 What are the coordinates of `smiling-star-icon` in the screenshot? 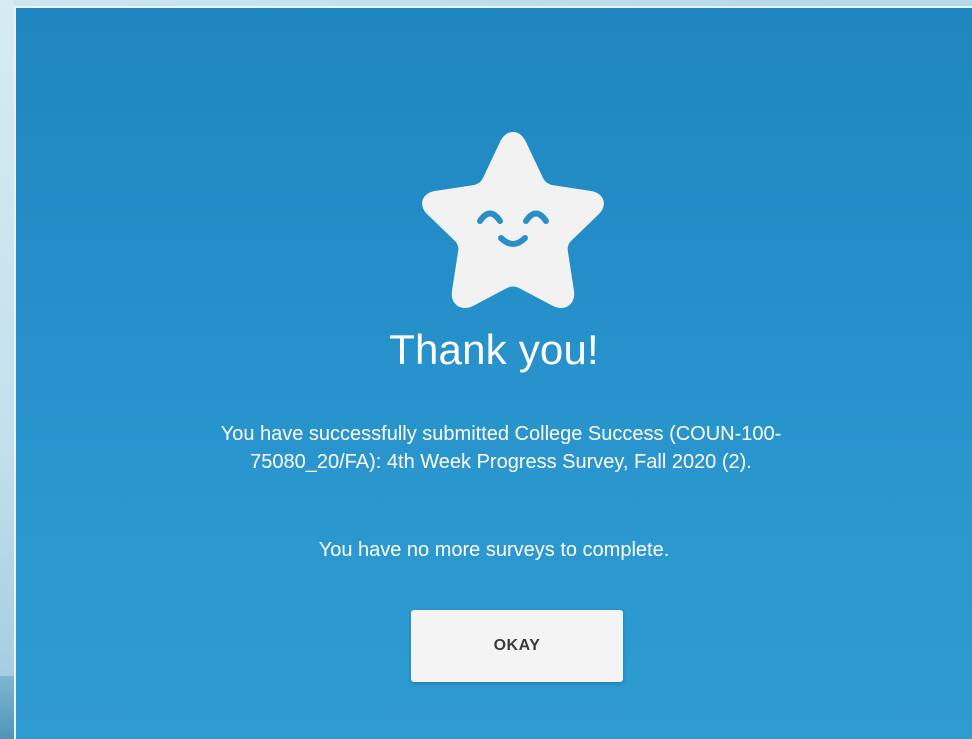 It's located at (513, 220).